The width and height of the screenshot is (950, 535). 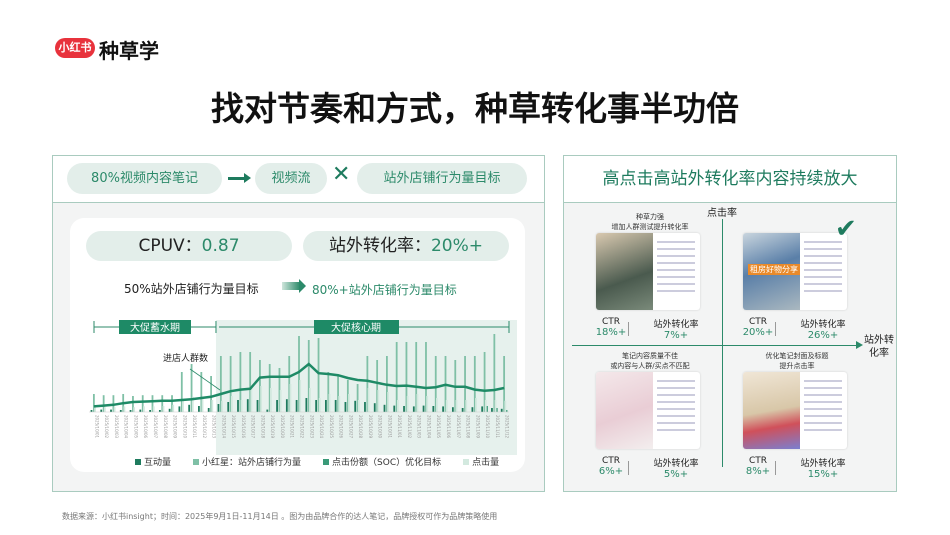 What do you see at coordinates (758, 471) in the screenshot?
I see `ctr-value: 8%+` at bounding box center [758, 471].